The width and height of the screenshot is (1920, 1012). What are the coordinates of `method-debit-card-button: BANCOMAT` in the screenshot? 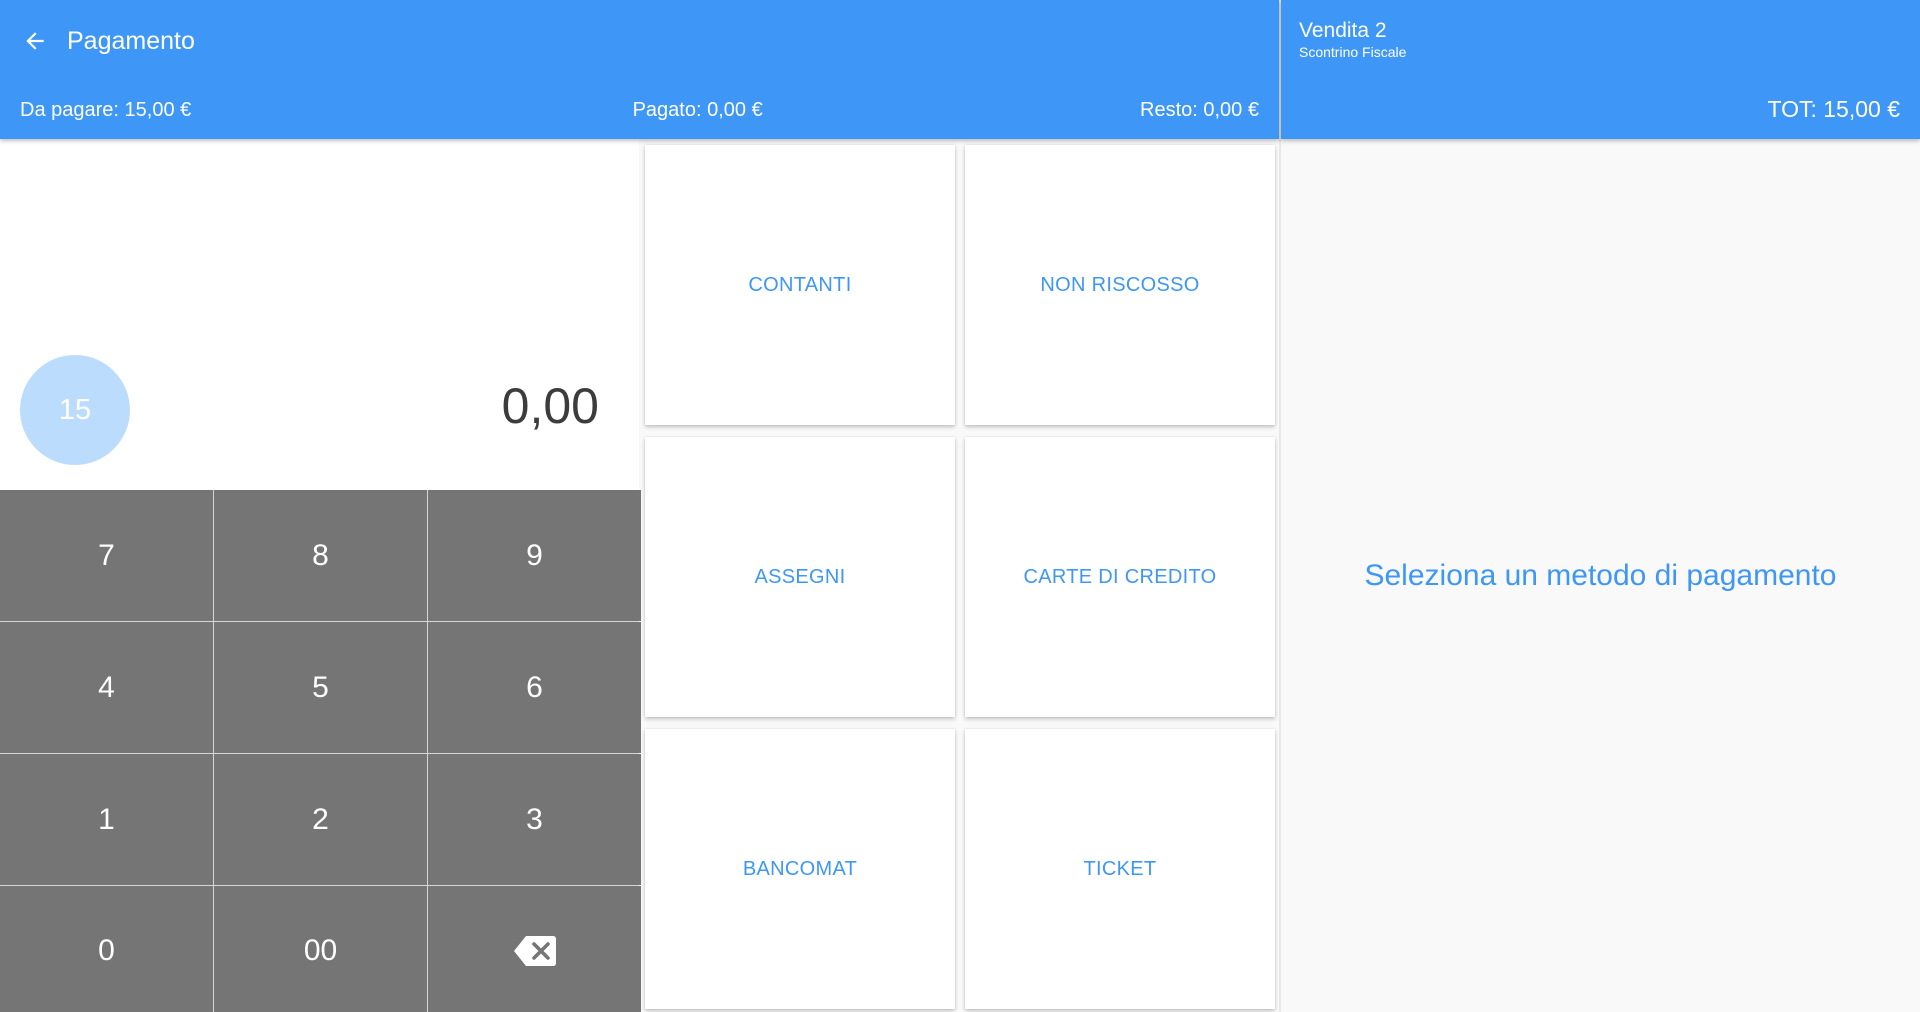 It's located at (800, 869).